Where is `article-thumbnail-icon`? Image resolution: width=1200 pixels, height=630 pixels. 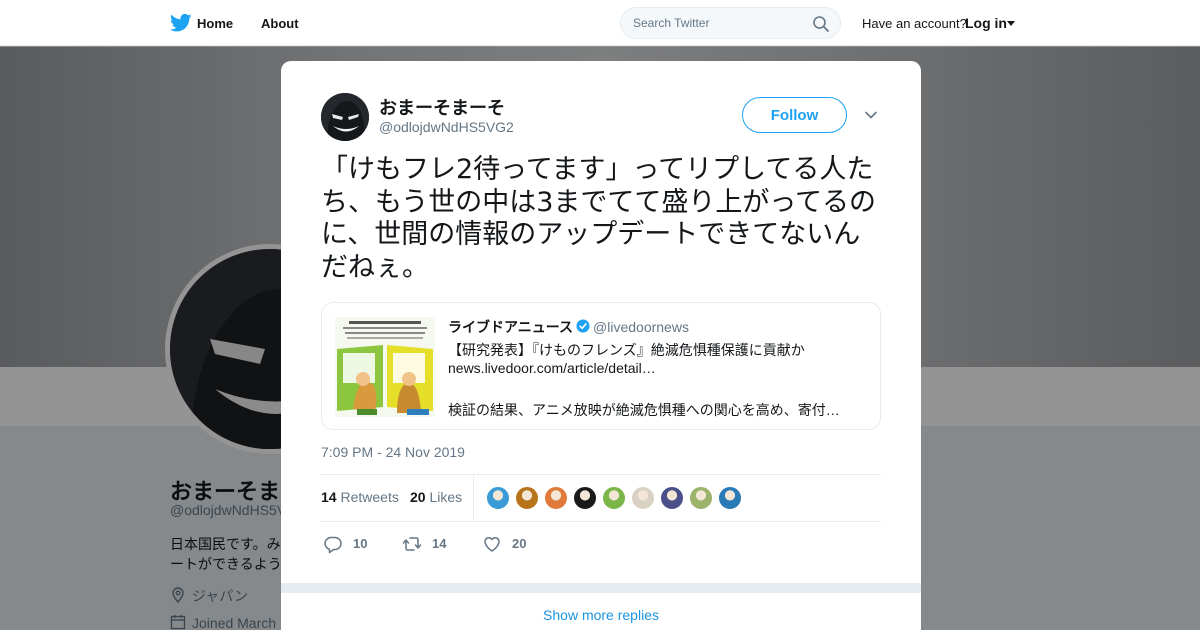
article-thumbnail-icon is located at coordinates (385, 367).